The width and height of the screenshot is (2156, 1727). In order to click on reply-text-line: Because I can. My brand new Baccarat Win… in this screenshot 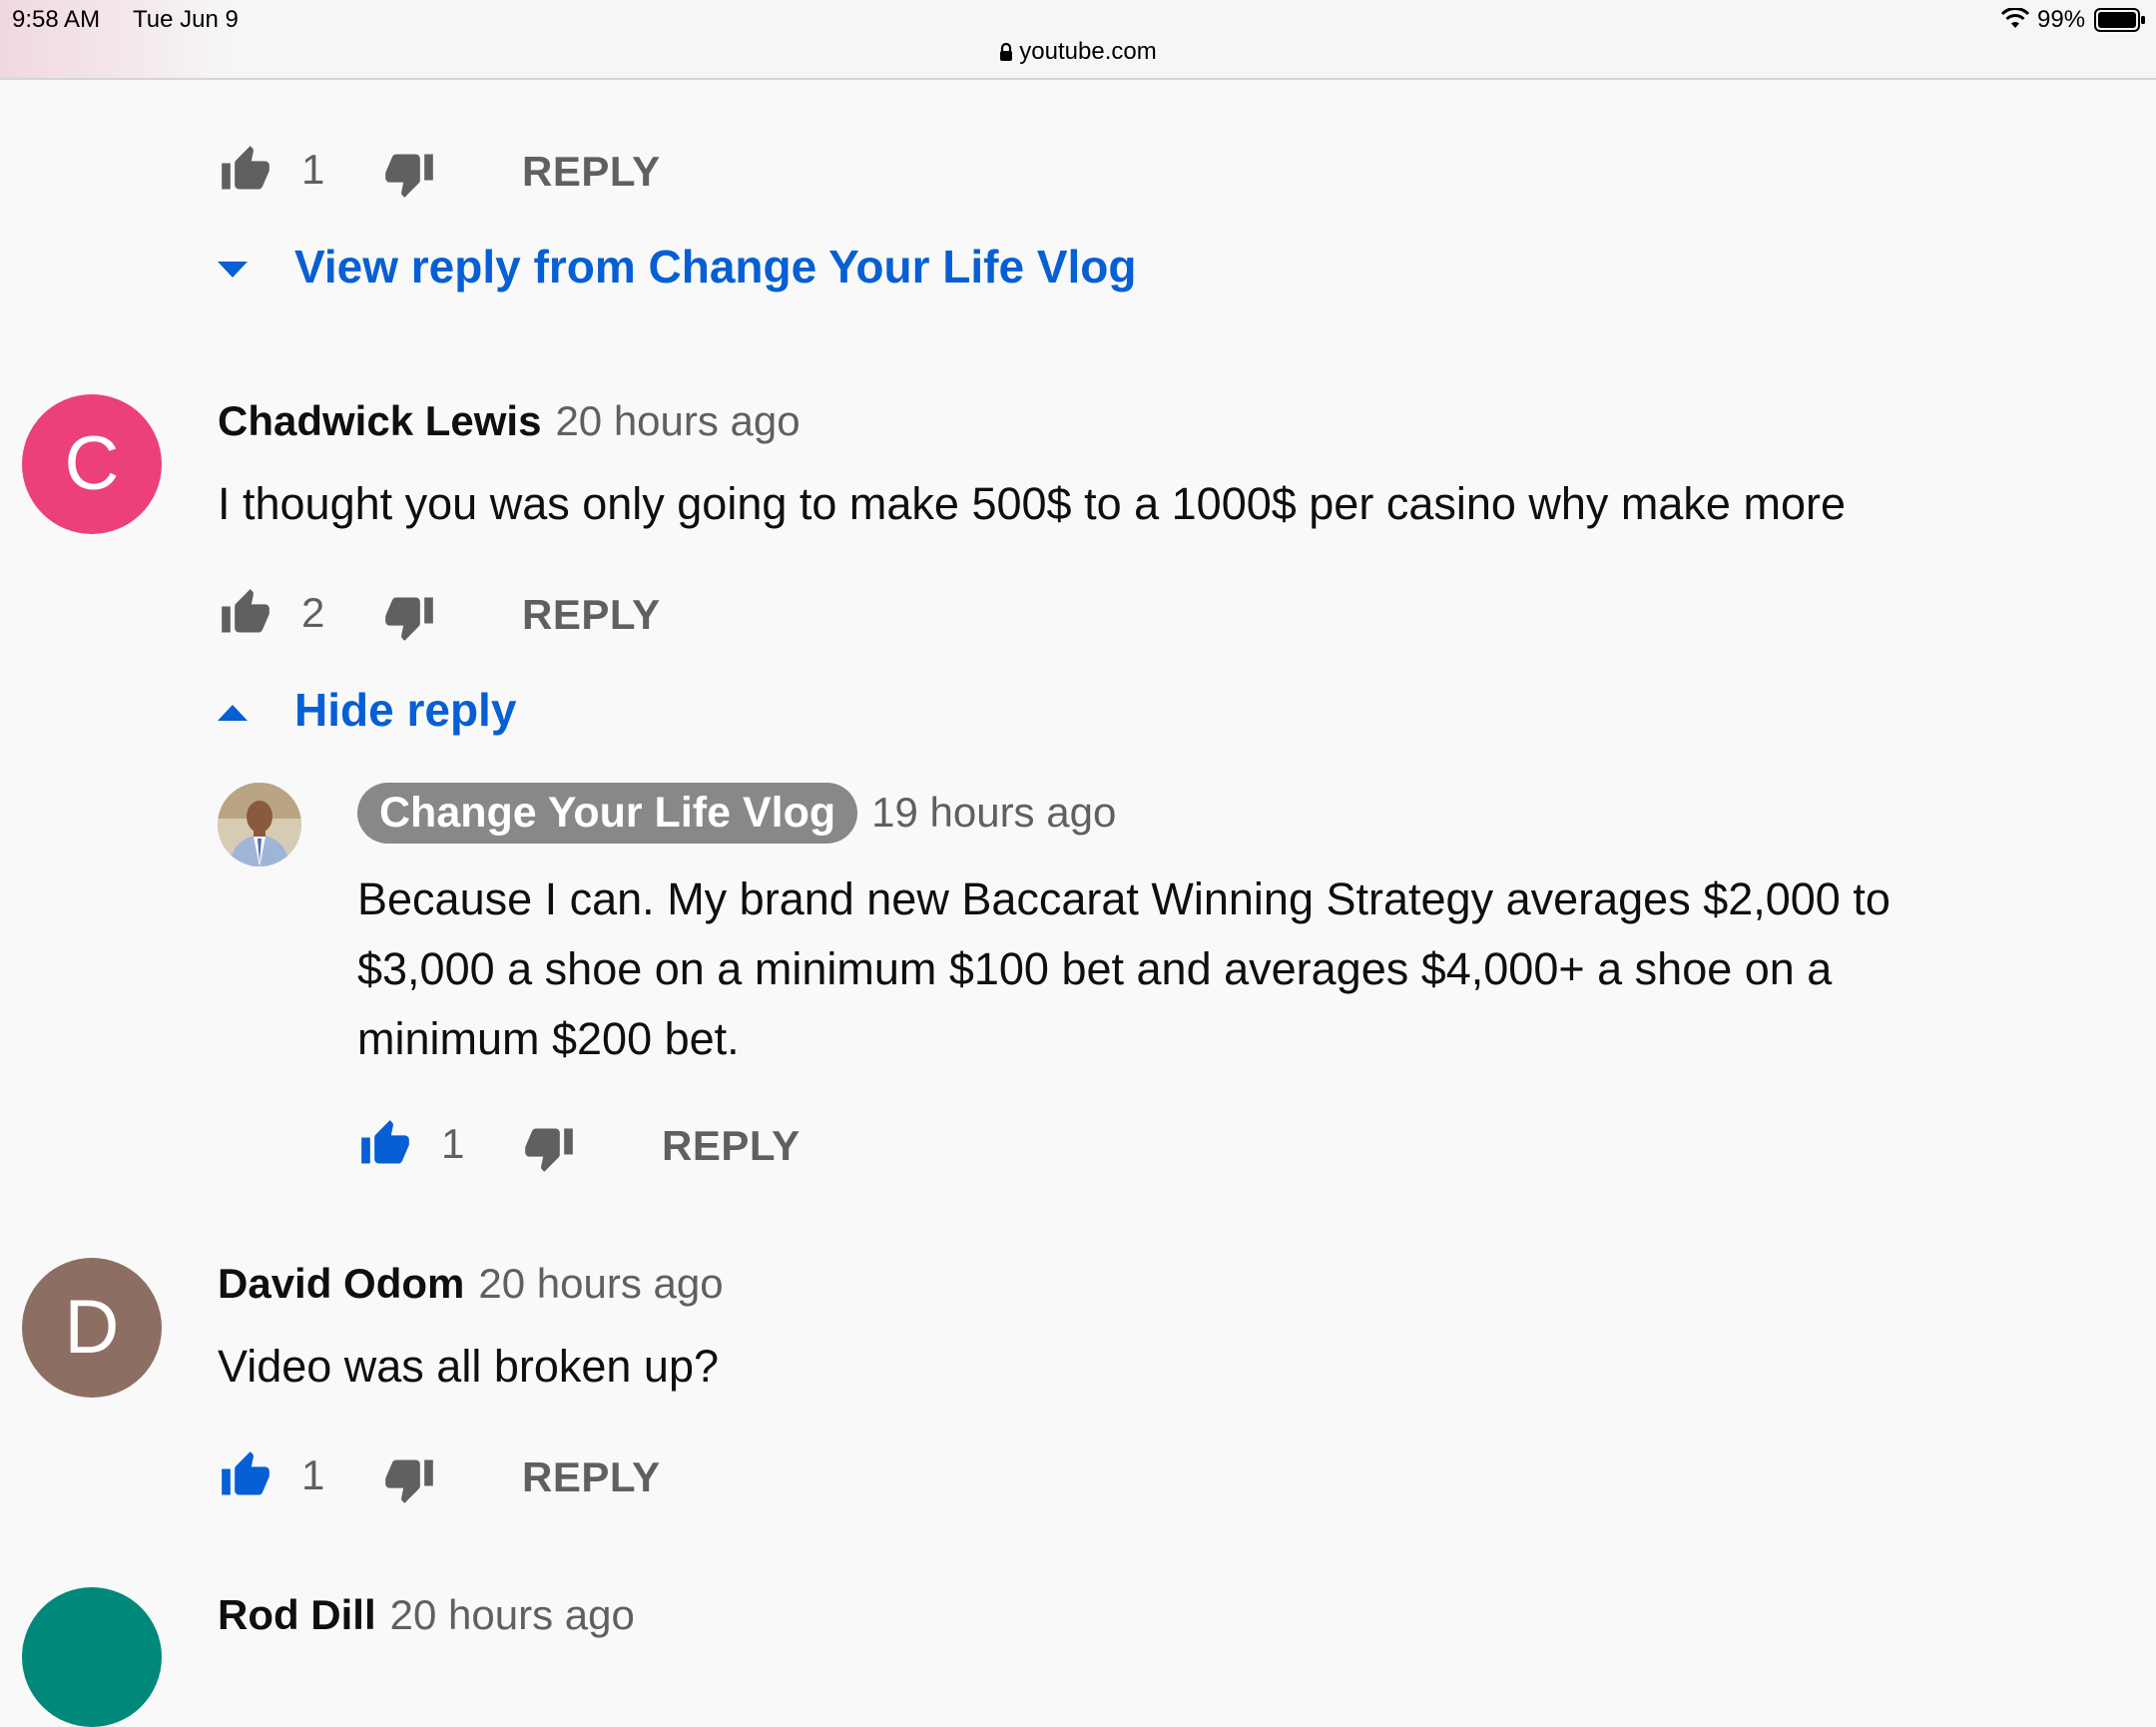, I will do `click(1123, 898)`.